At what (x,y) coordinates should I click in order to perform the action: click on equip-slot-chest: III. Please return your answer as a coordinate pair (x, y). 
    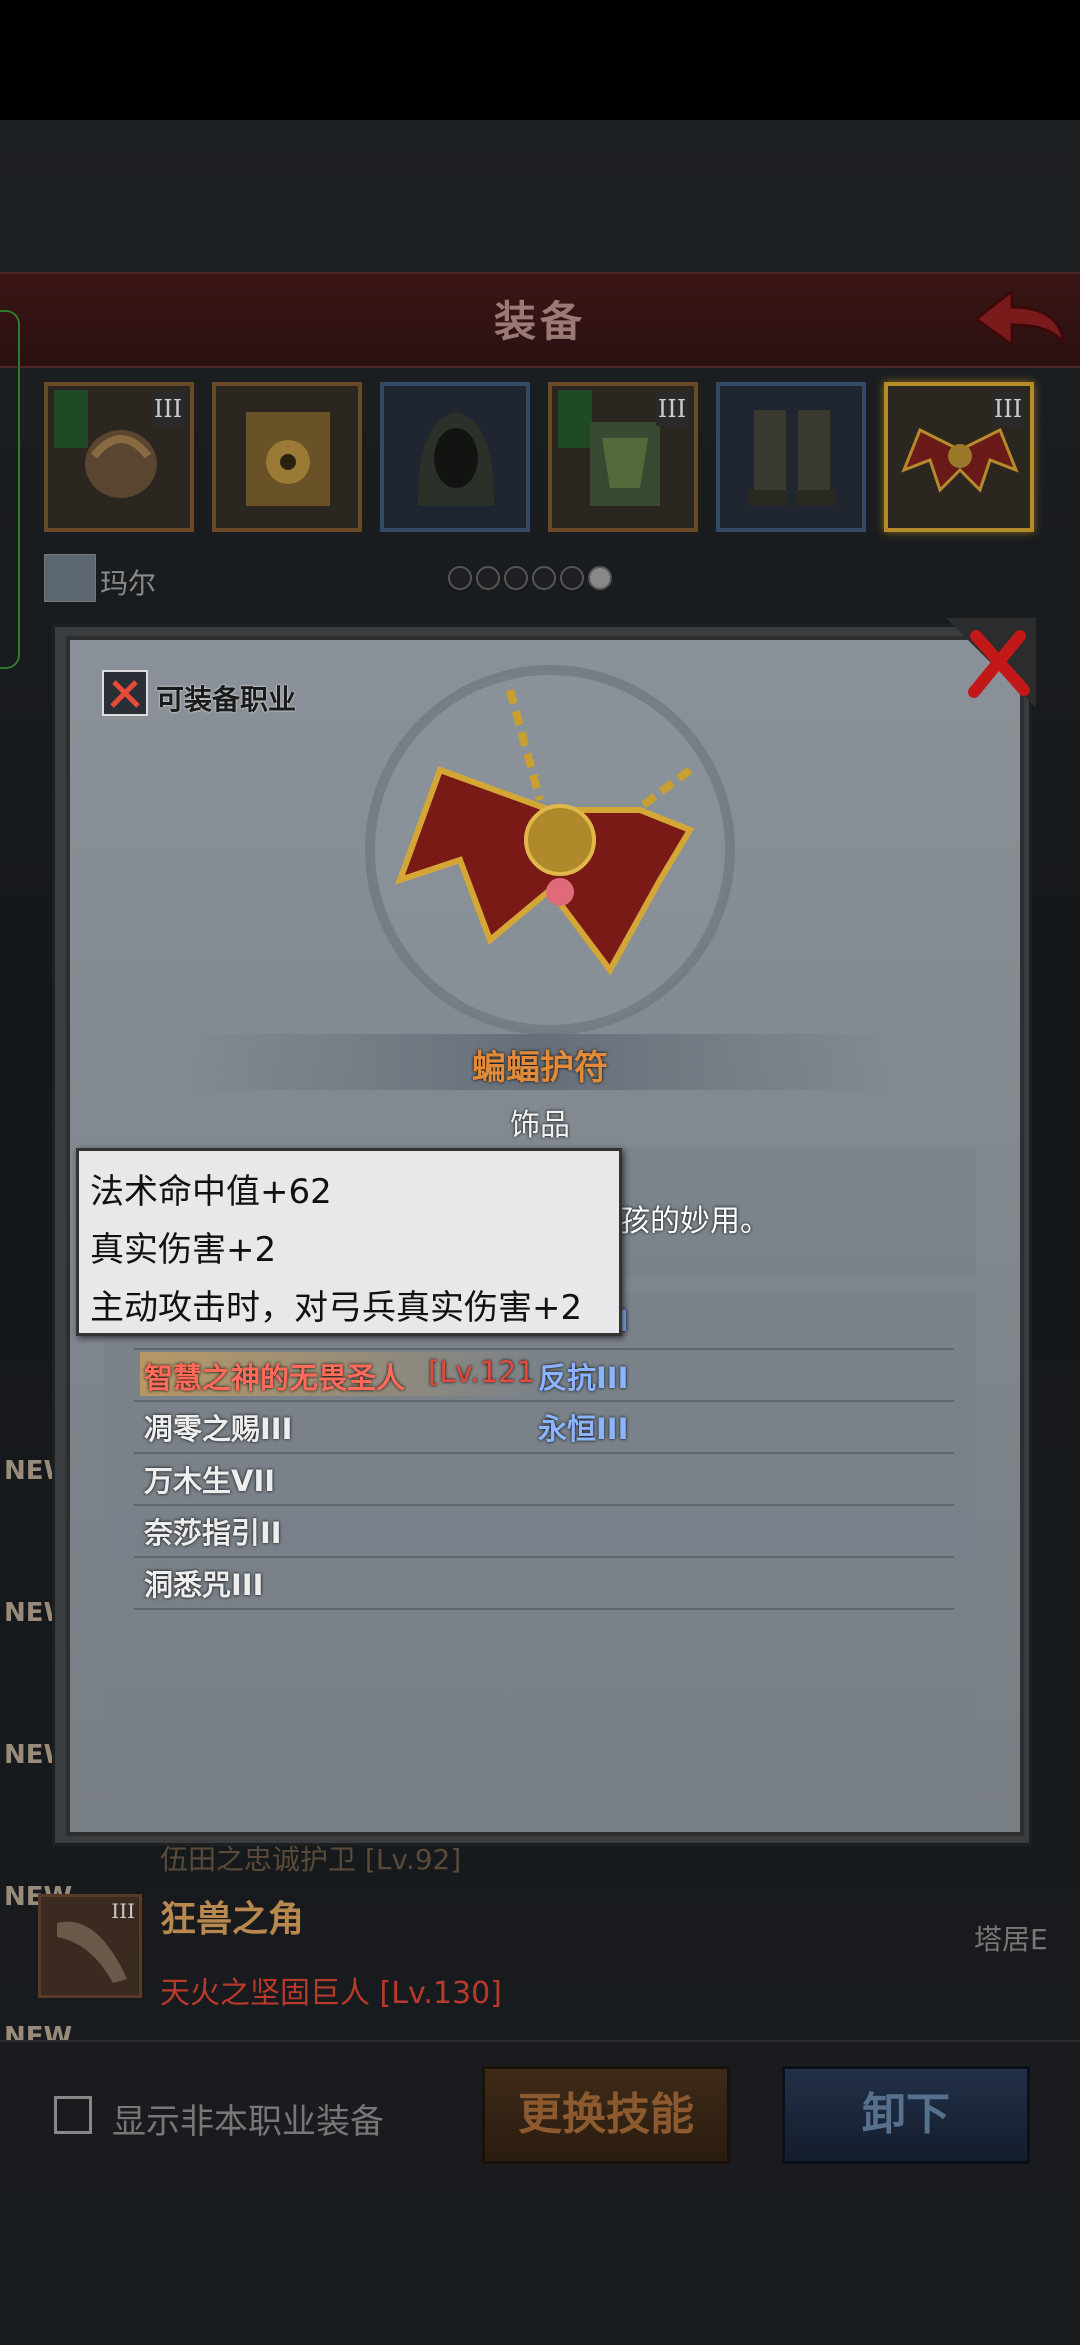
    Looking at the image, I should click on (623, 457).